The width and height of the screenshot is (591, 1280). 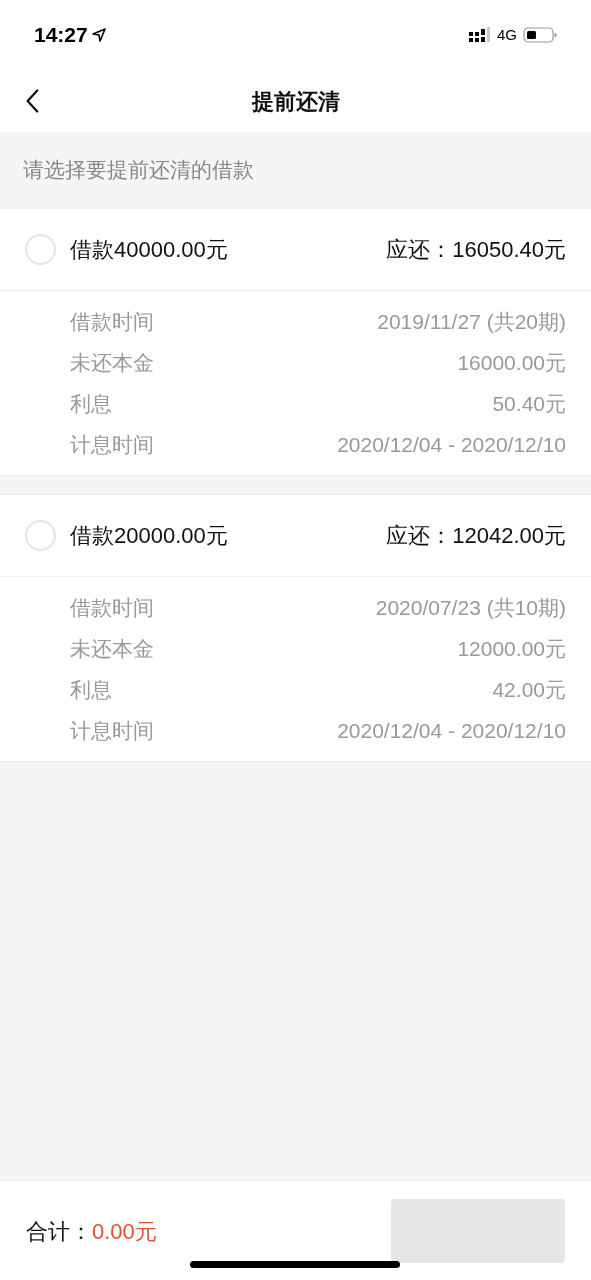 What do you see at coordinates (138, 170) in the screenshot?
I see `section-hint: 请选择要提前还清的借款` at bounding box center [138, 170].